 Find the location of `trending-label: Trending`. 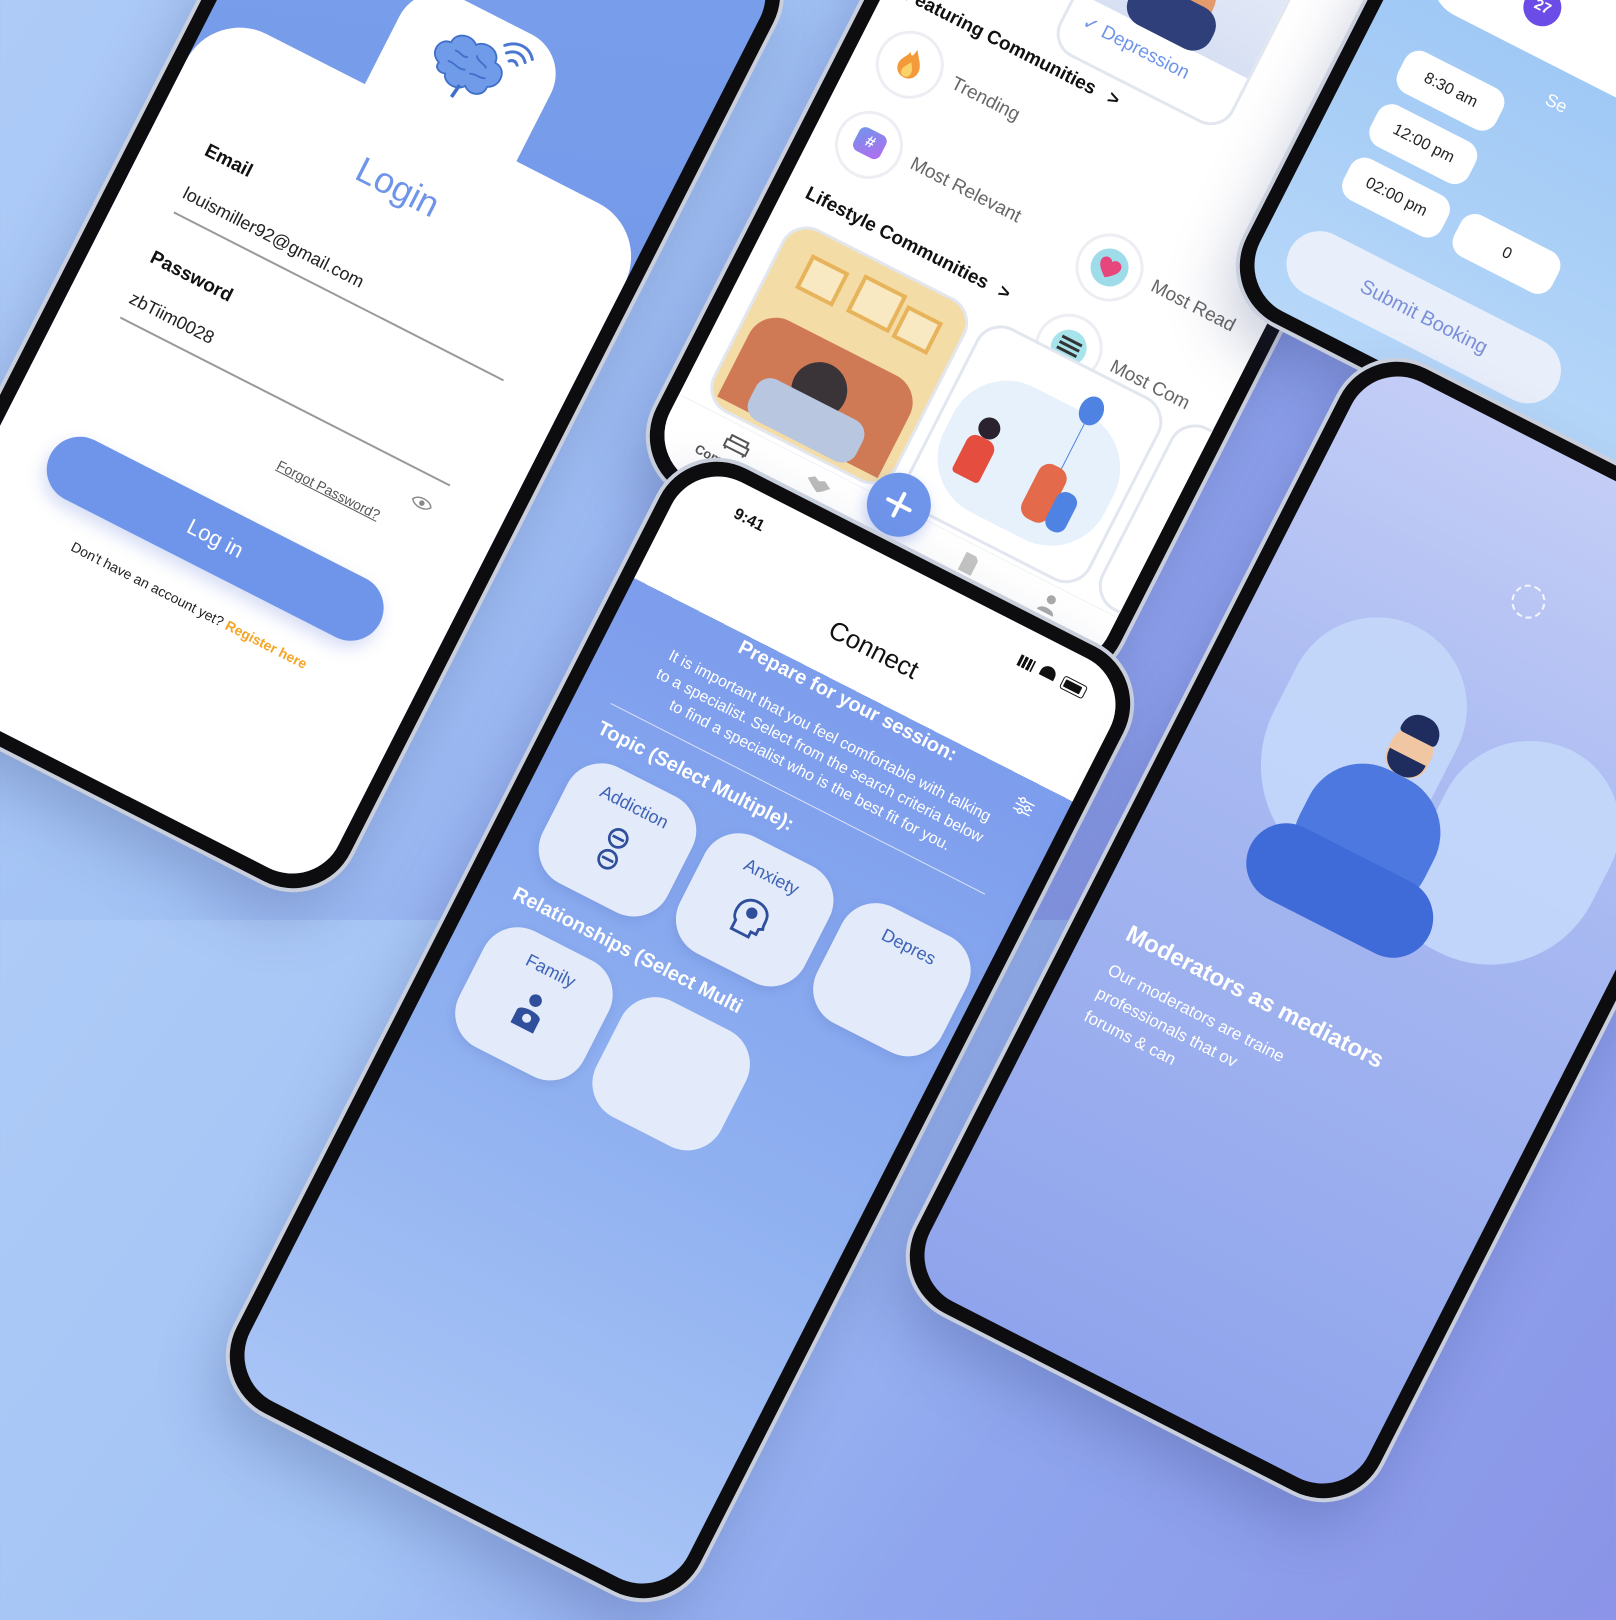

trending-label: Trending is located at coordinates (985, 99).